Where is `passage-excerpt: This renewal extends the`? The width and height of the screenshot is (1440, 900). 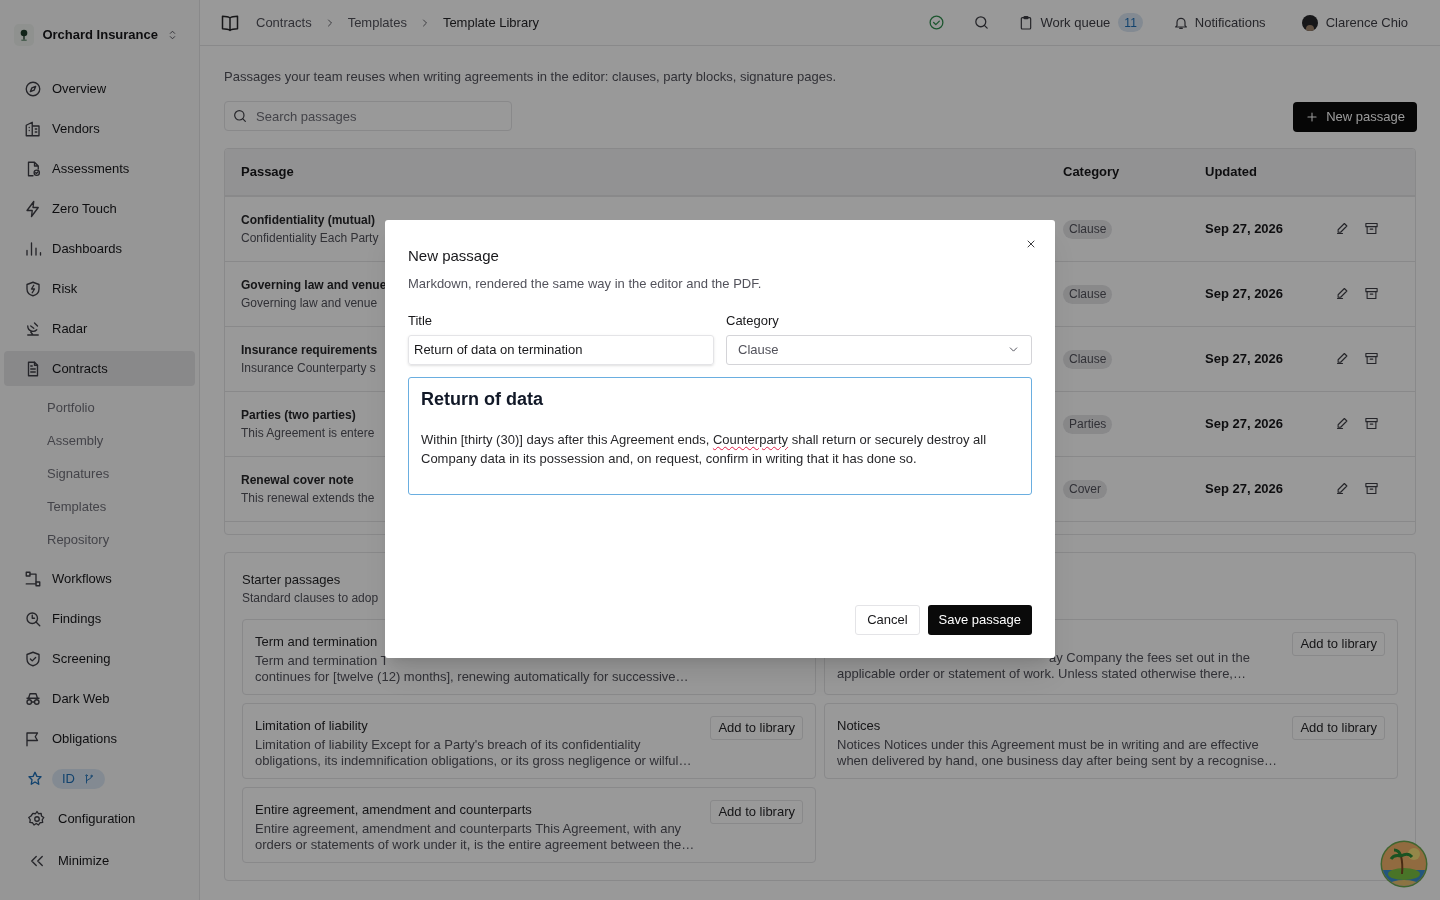 passage-excerpt: This renewal extends the is located at coordinates (308, 498).